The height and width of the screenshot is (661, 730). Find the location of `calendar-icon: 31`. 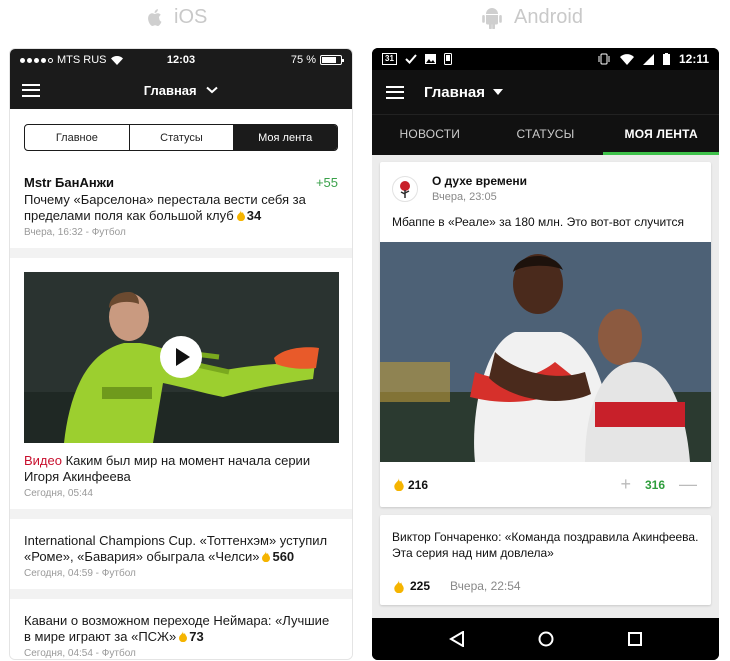

calendar-icon: 31 is located at coordinates (389, 59).